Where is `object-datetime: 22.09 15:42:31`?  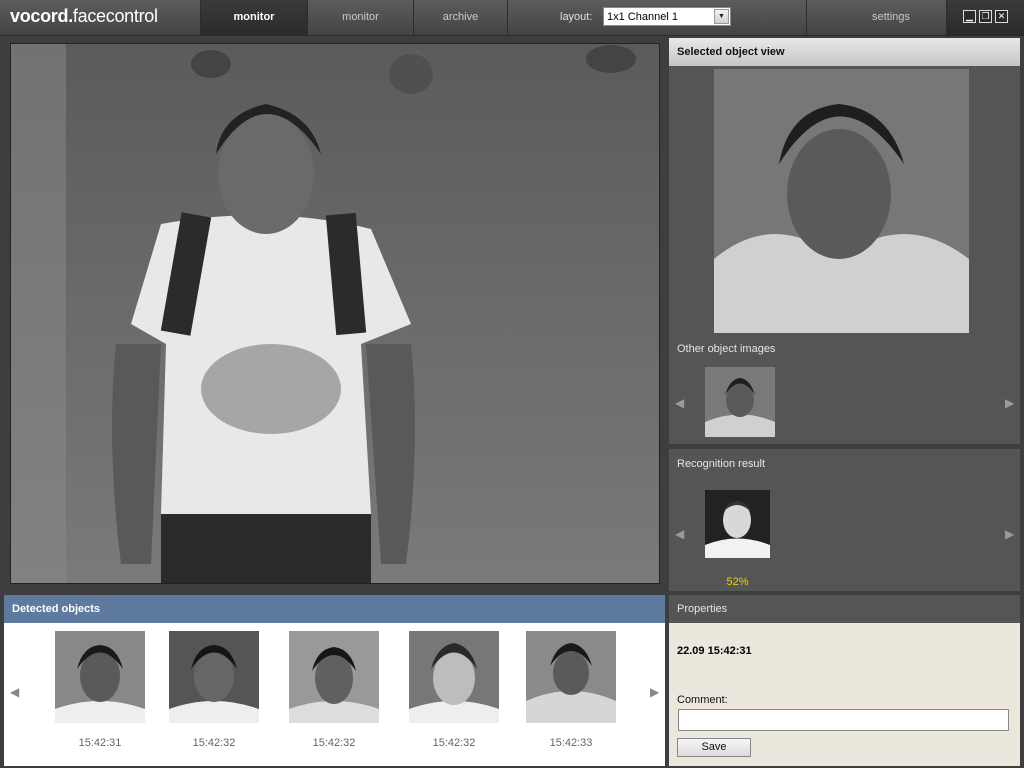
object-datetime: 22.09 15:42:31 is located at coordinates (714, 651).